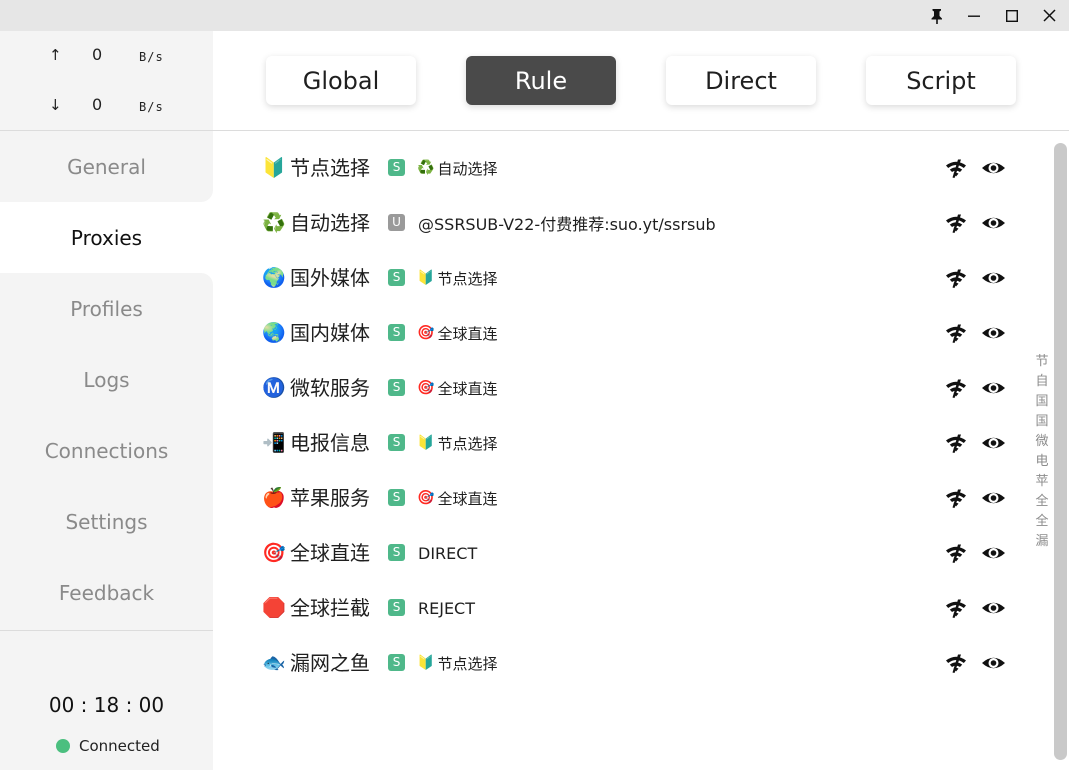  I want to click on selected-proxy-label: @SSRSUB-V22-付费推荐:suo.yt/ssrsub, so click(567, 224).